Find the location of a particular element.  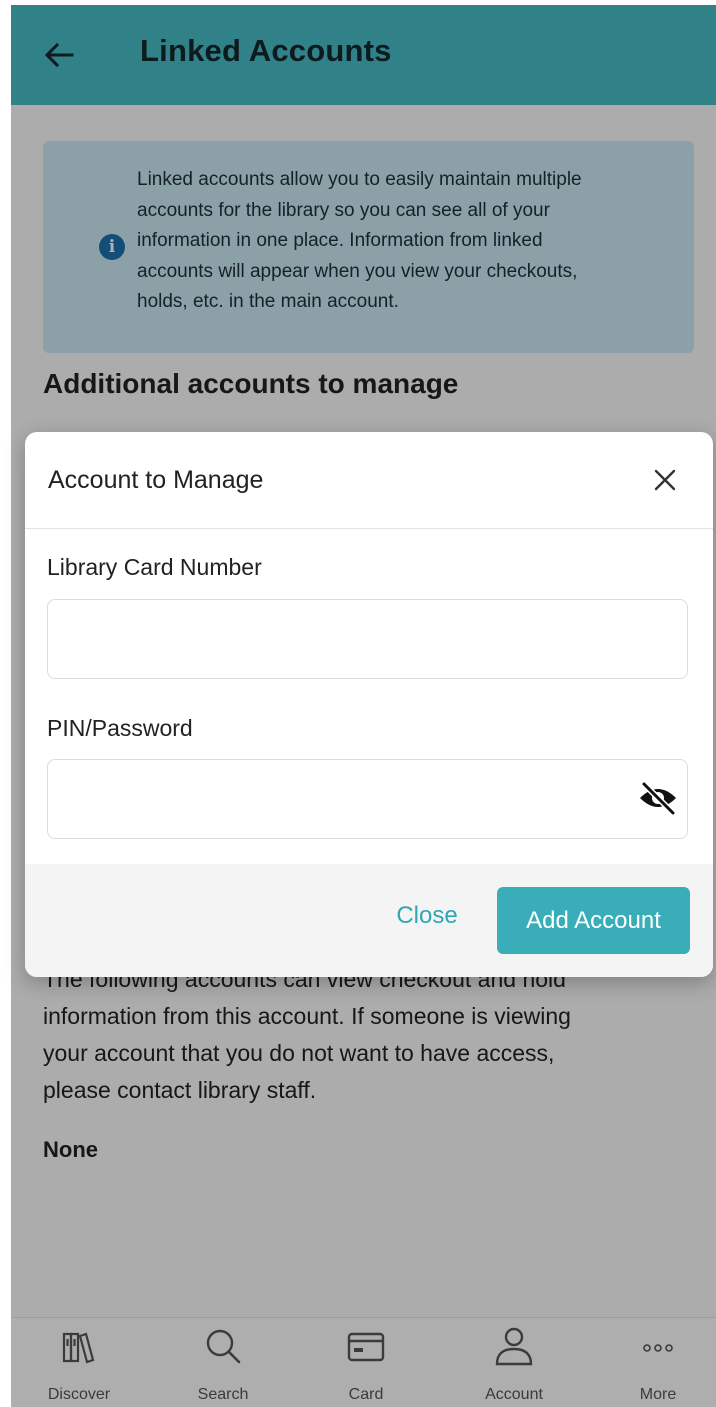

card-number-label: Library Card Number is located at coordinates (154, 567).